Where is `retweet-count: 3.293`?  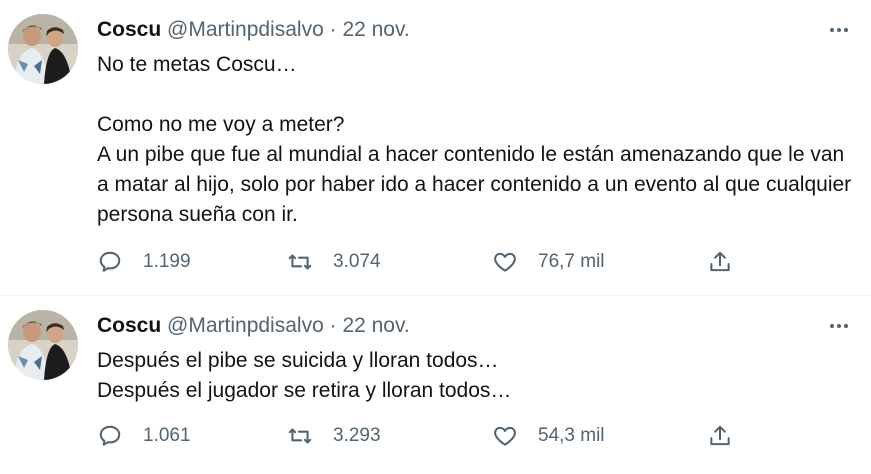
retweet-count: 3.293 is located at coordinates (357, 435).